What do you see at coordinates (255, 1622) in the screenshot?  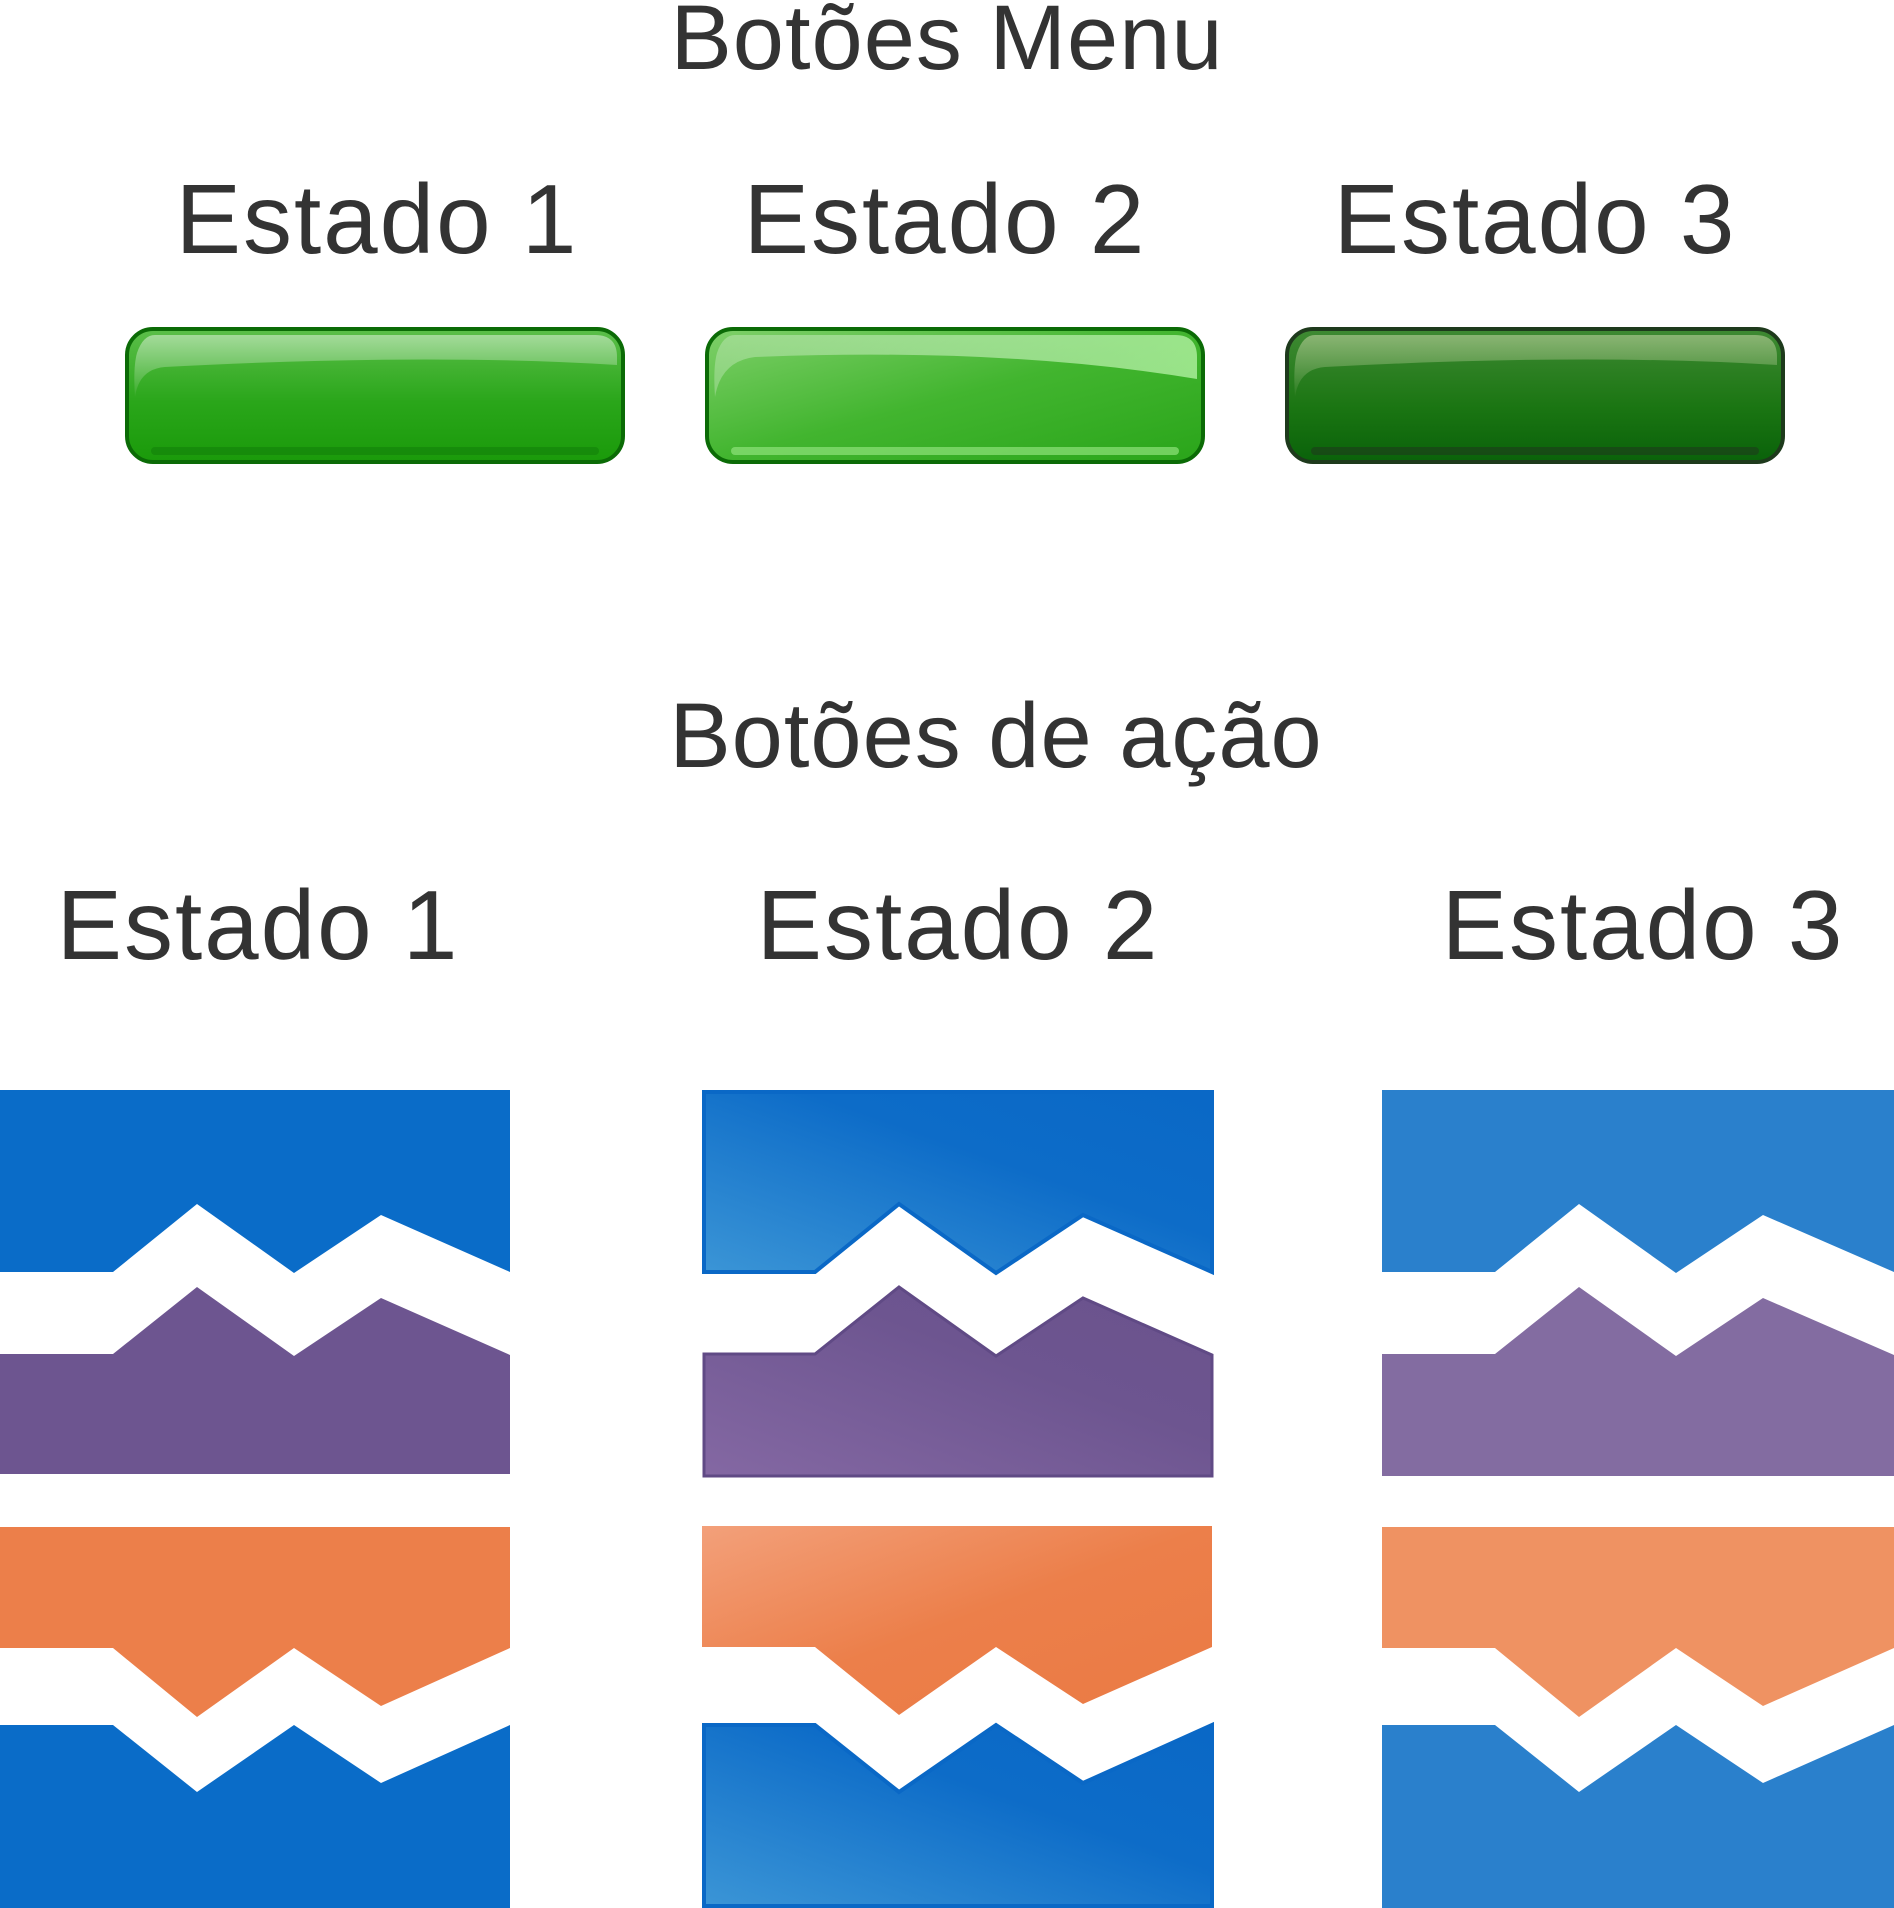 I see `action-button-1-orange` at bounding box center [255, 1622].